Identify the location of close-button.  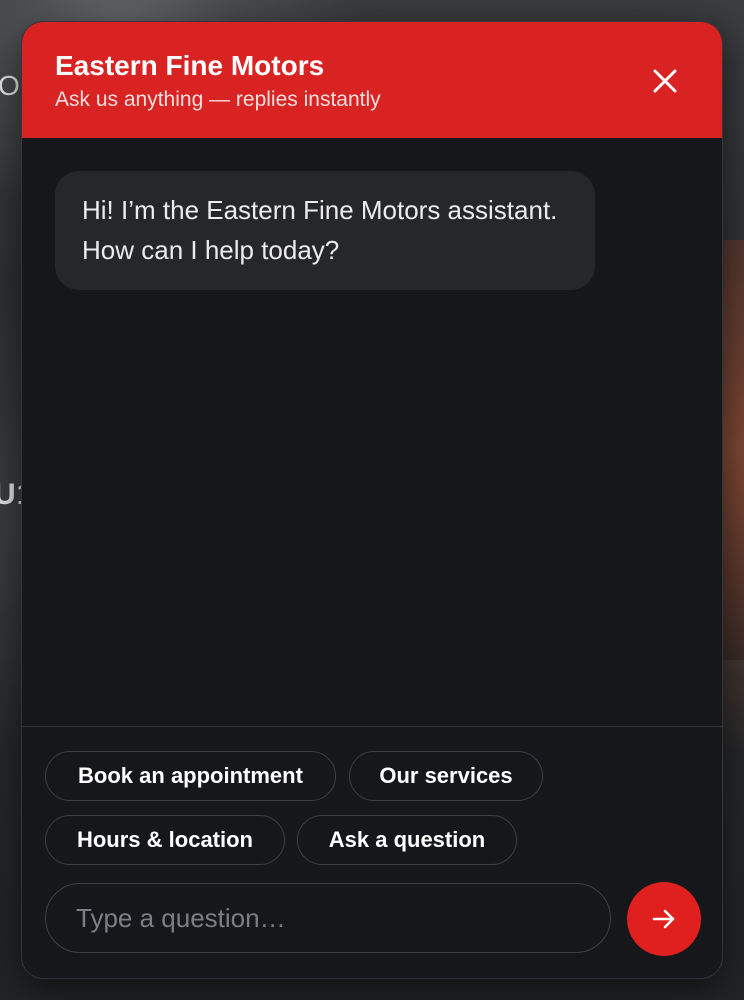
(665, 81).